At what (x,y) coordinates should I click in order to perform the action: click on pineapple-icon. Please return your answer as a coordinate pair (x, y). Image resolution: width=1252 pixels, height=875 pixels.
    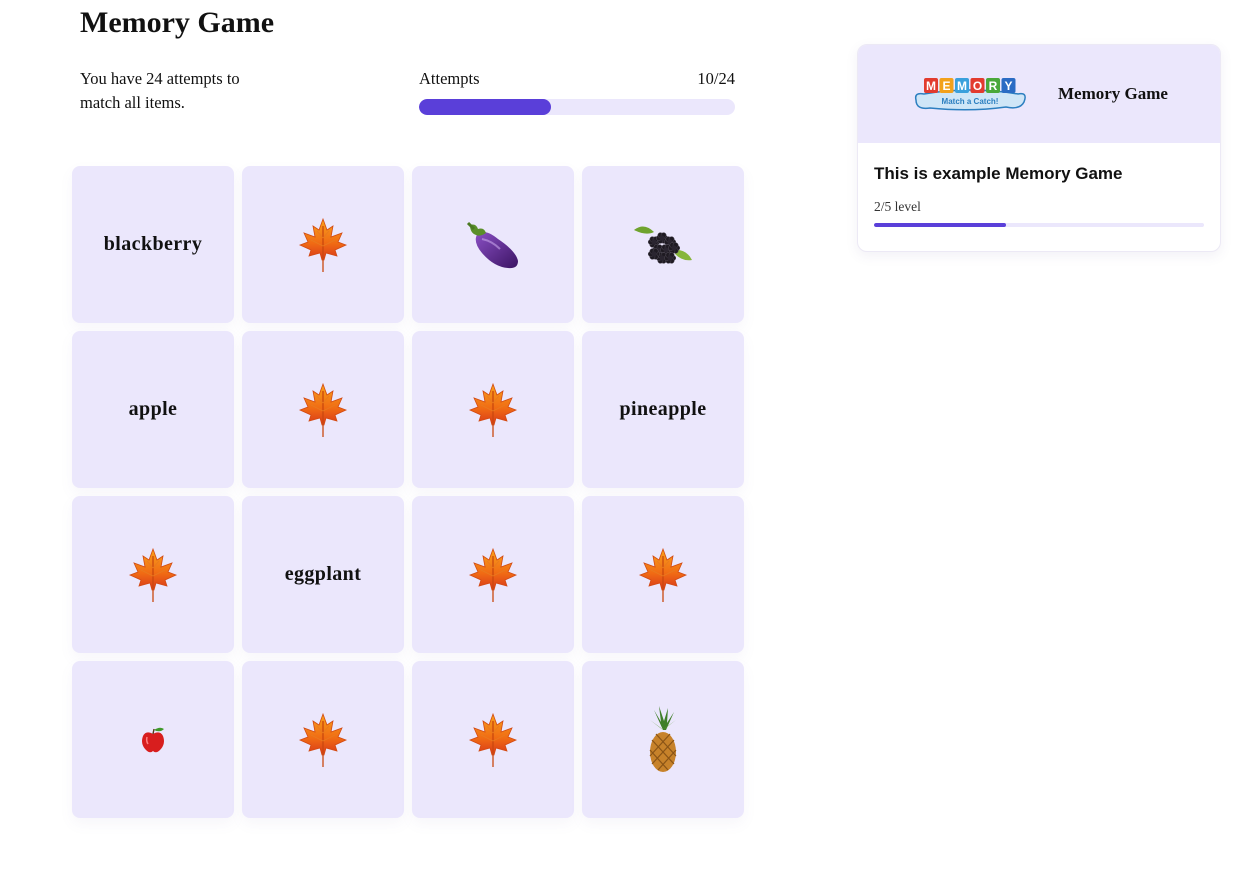
    Looking at the image, I should click on (663, 739).